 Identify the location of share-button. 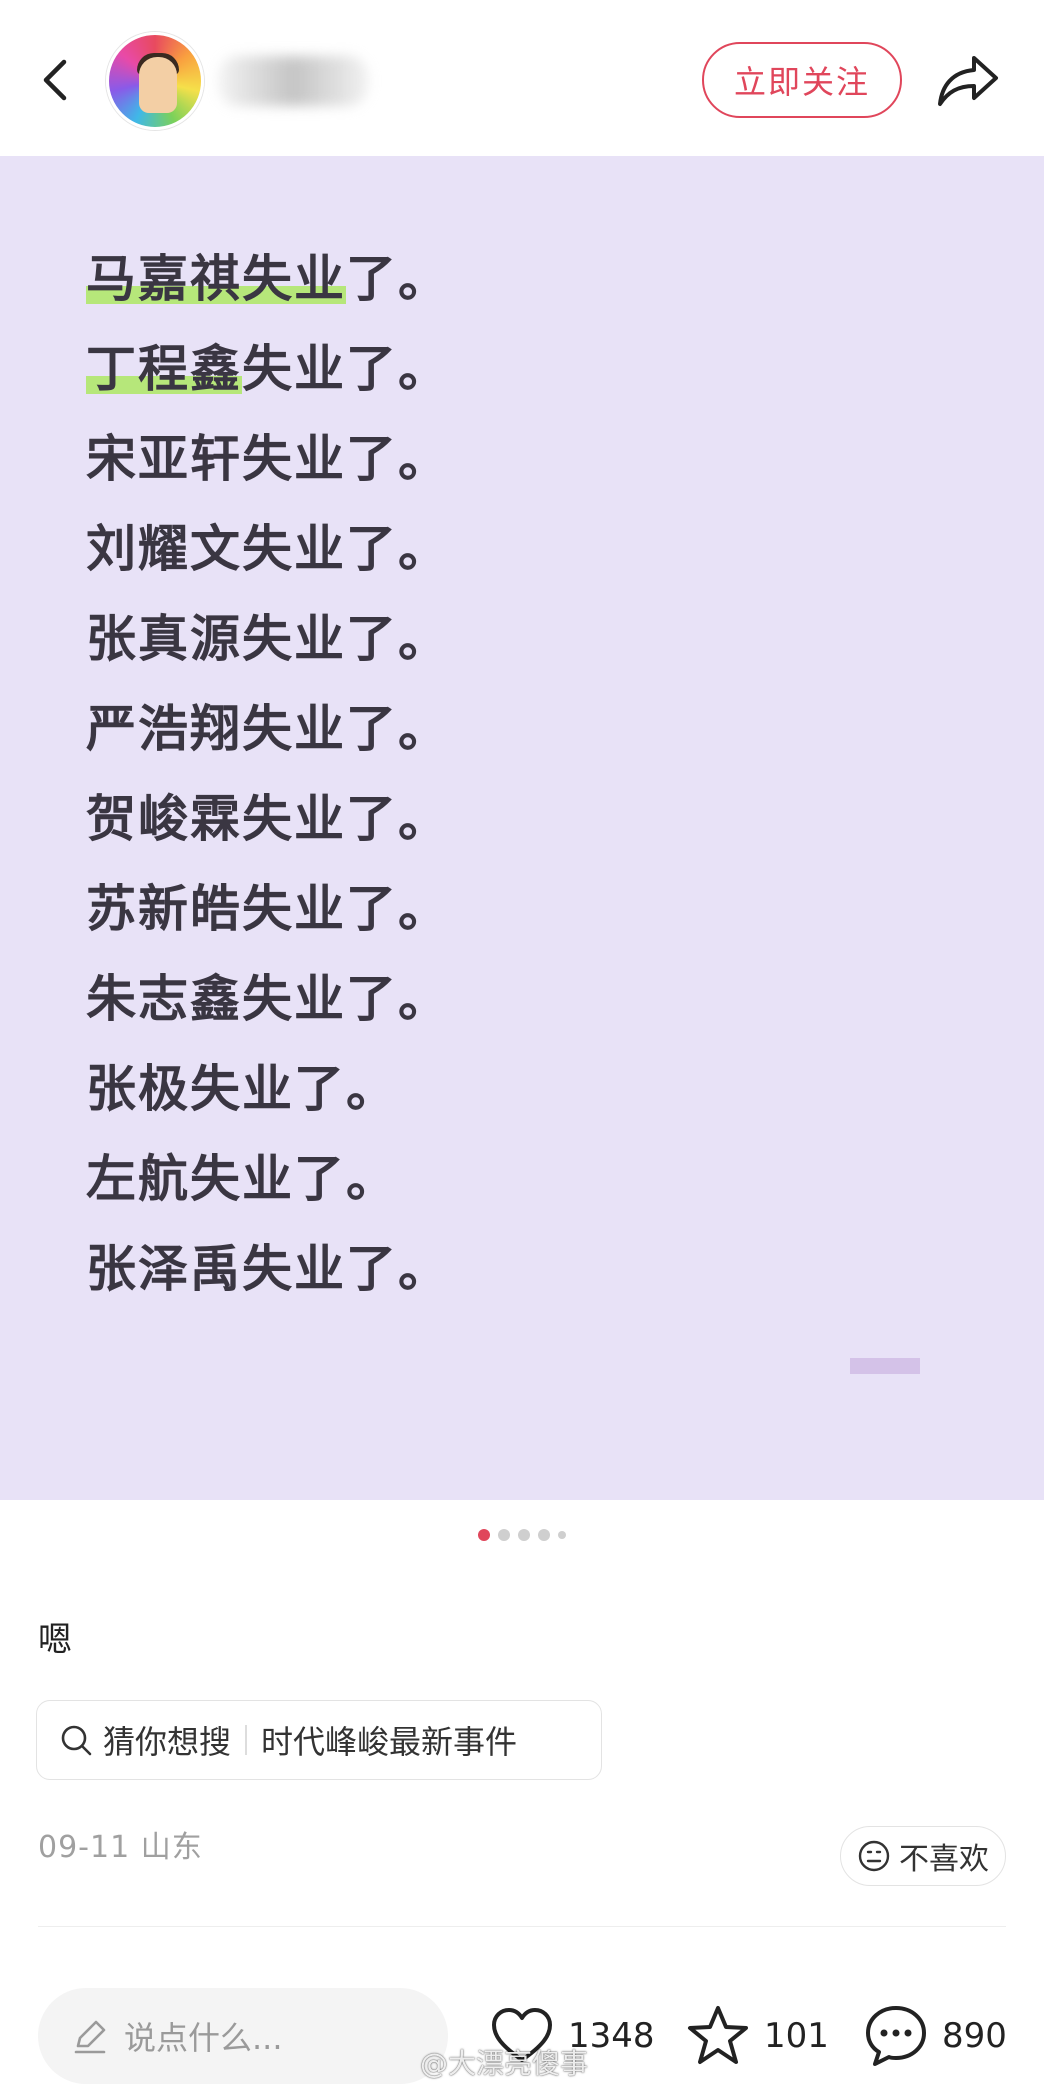
(968, 80).